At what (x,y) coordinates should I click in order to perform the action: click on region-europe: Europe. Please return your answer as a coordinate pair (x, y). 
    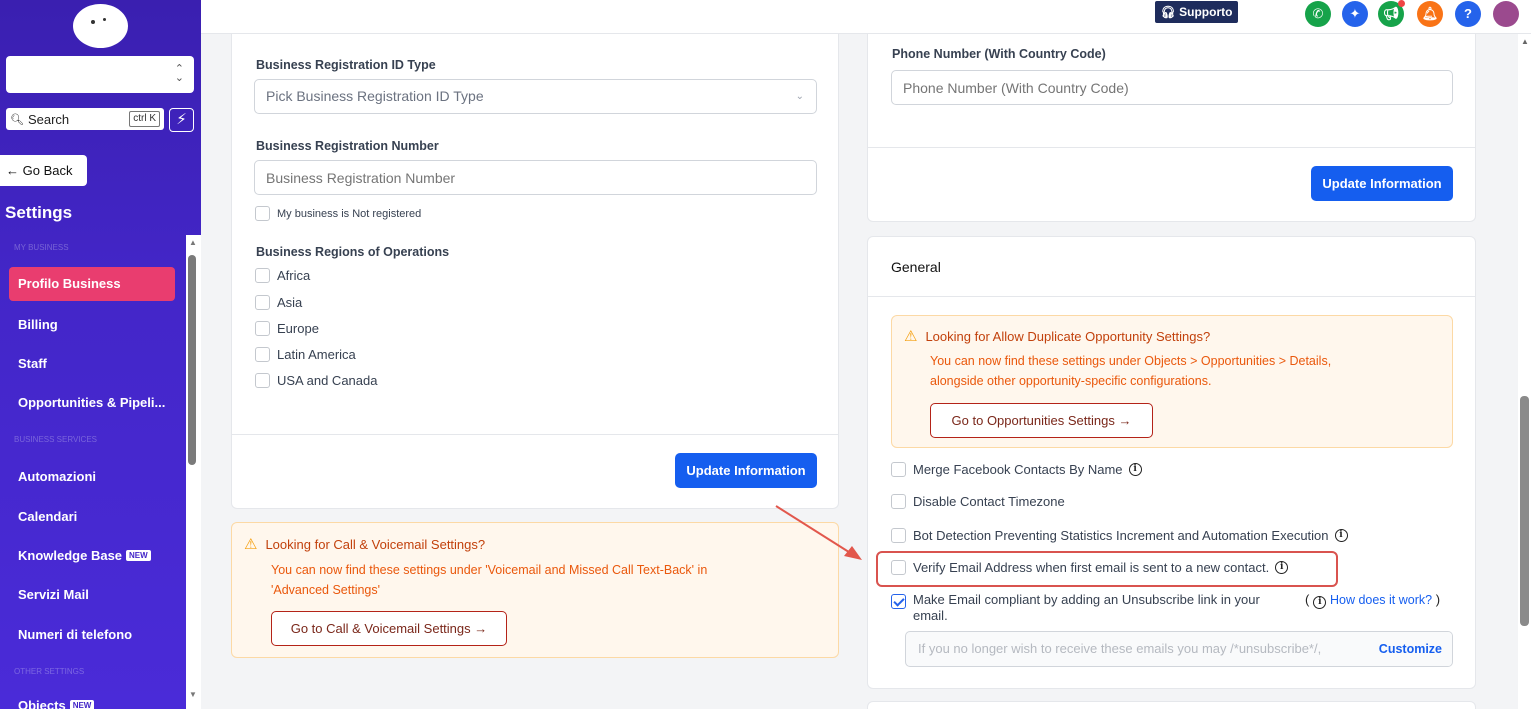
    Looking at the image, I should click on (287, 328).